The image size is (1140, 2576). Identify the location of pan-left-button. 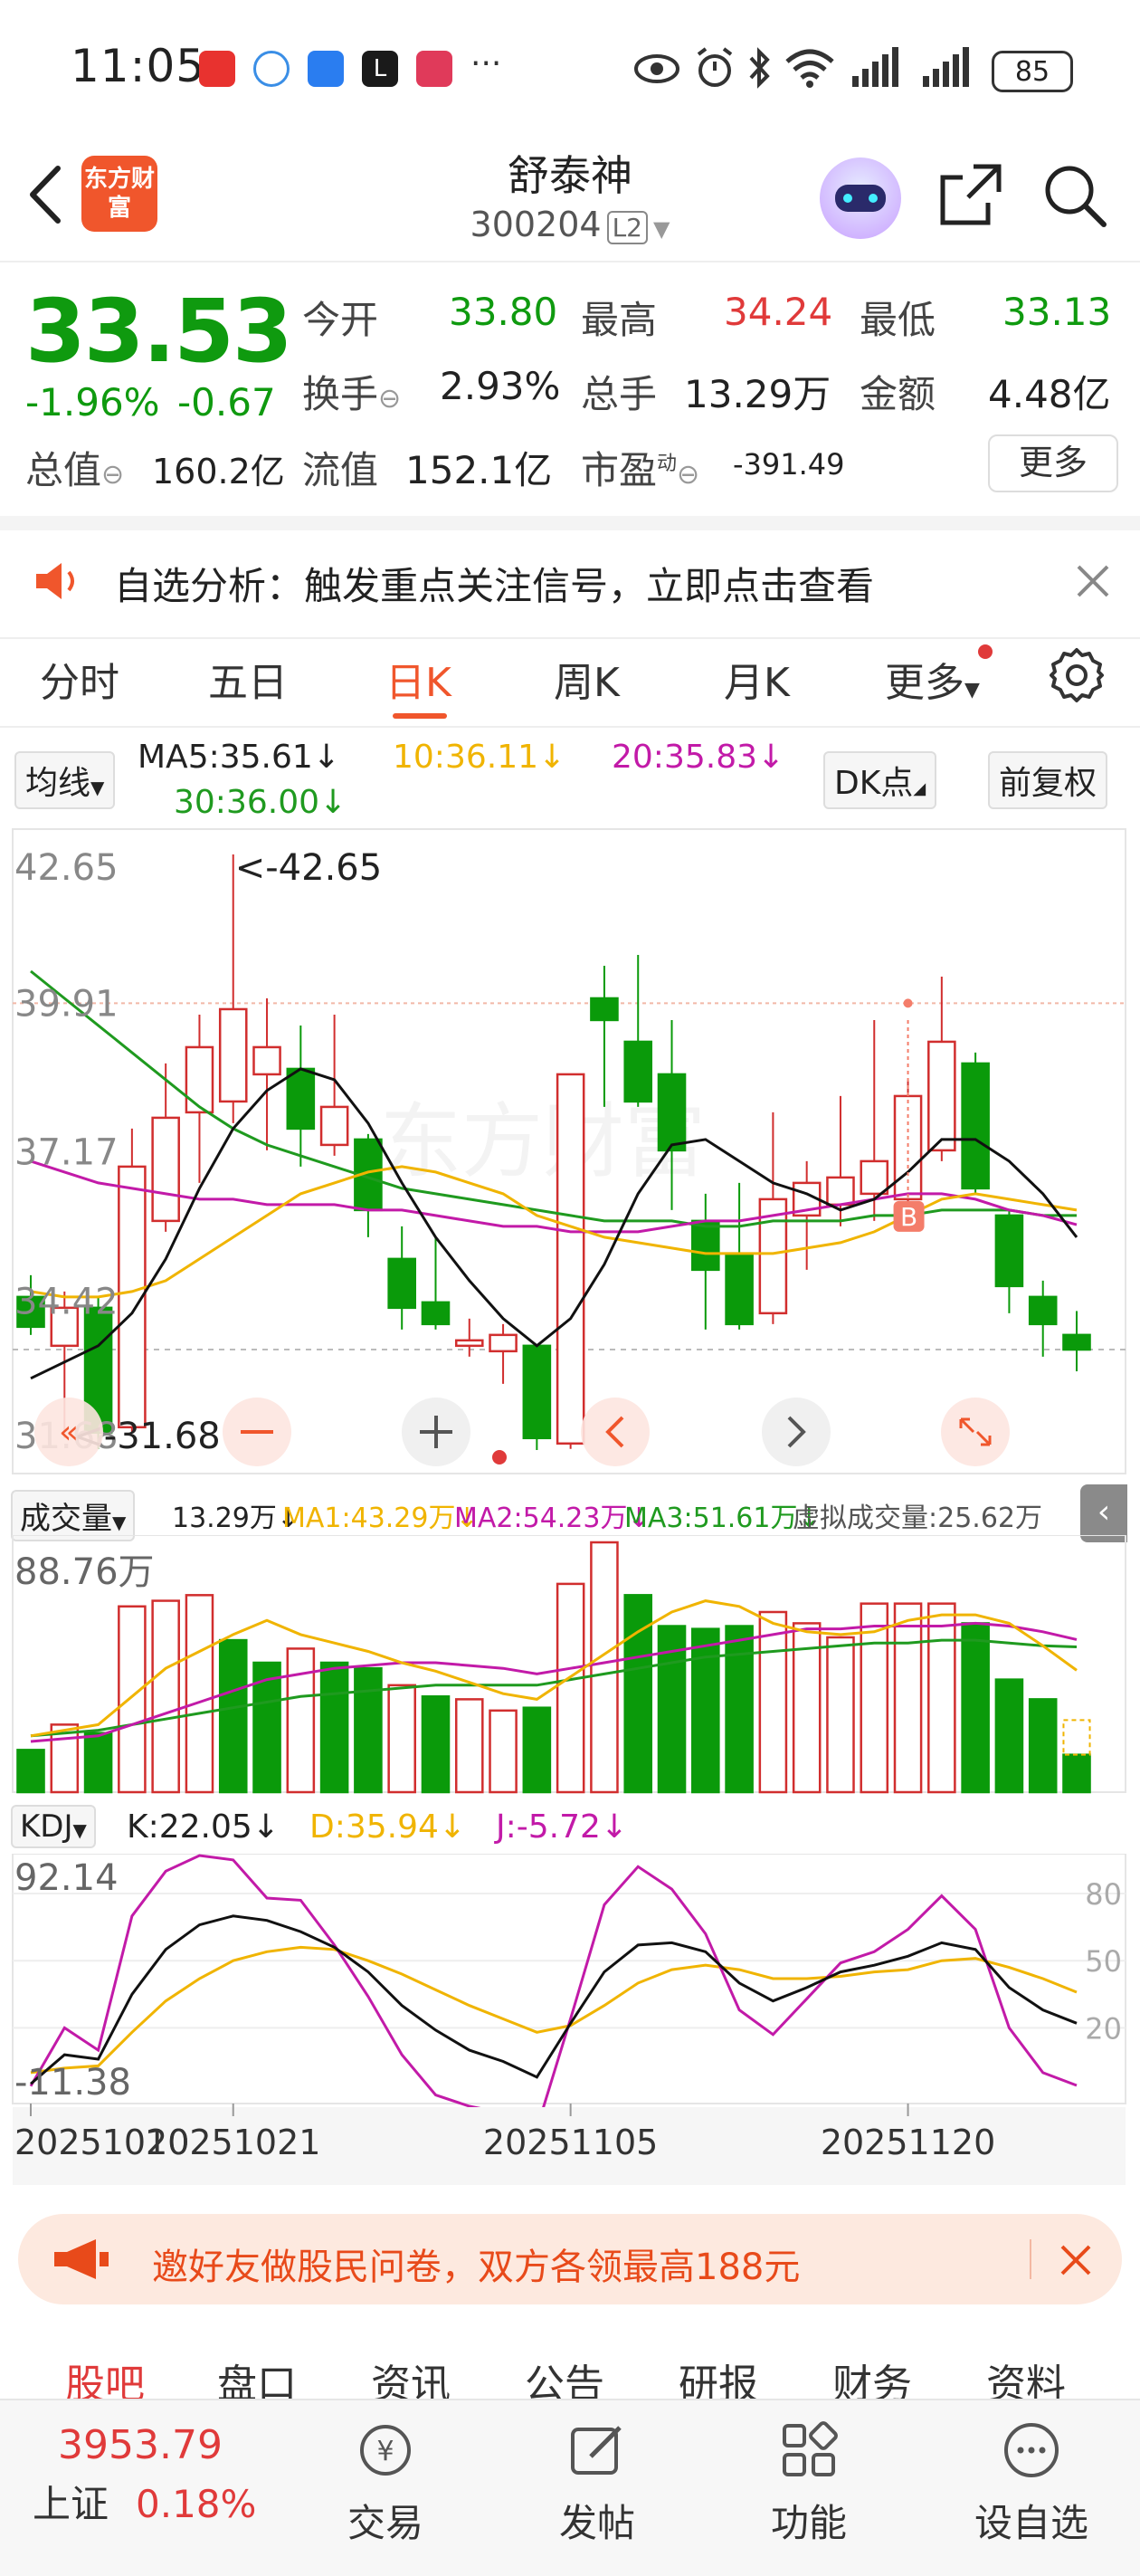
(616, 1432).